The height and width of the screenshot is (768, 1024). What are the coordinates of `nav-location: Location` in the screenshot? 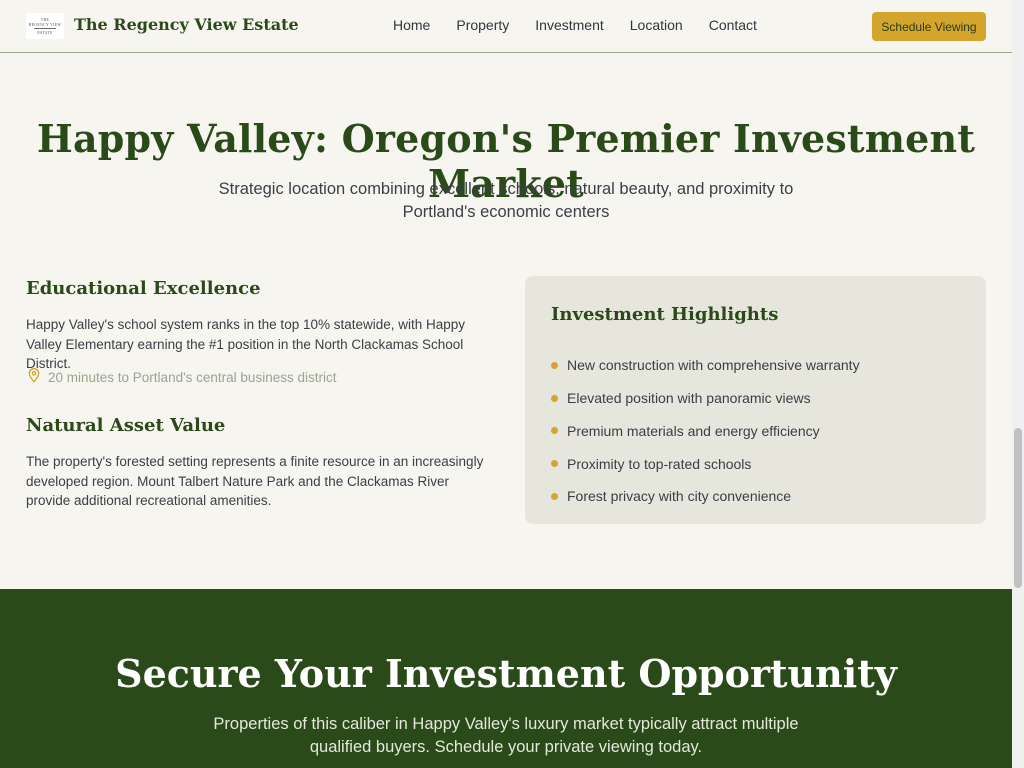 It's located at (656, 25).